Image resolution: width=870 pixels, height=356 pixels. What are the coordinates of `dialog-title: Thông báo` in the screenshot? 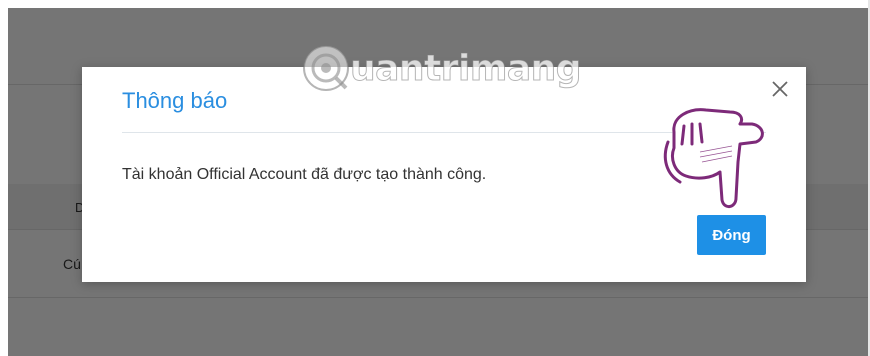 It's located at (175, 100).